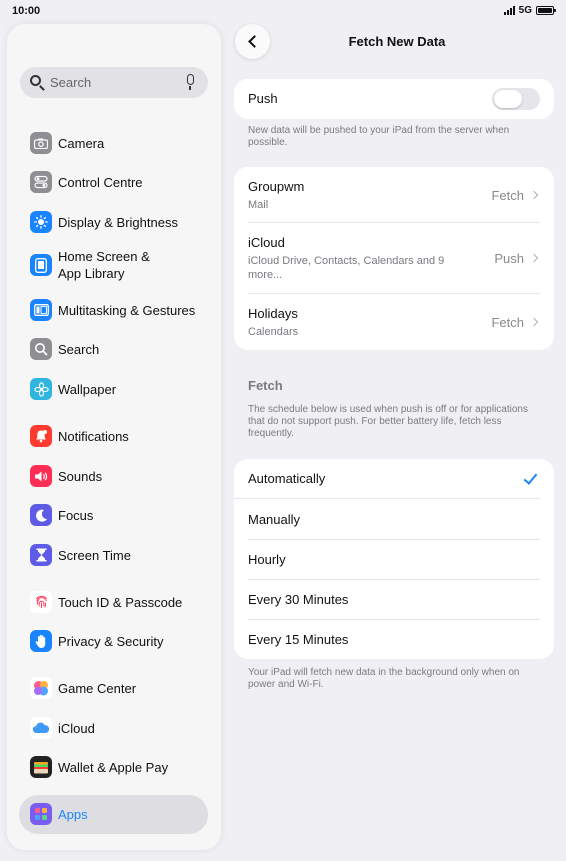  What do you see at coordinates (394, 479) in the screenshot?
I see `schedule-option-automatically: Automatically` at bounding box center [394, 479].